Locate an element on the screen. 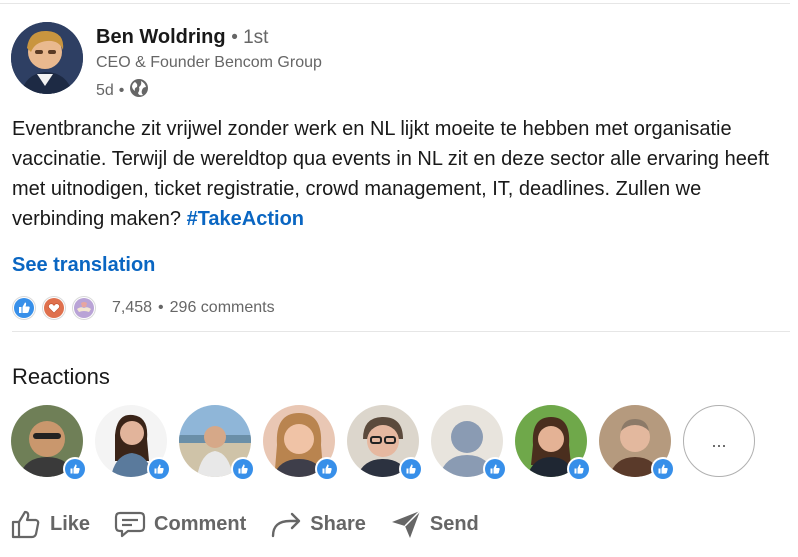 The height and width of the screenshot is (557, 798). post-age: 5d is located at coordinates (105, 90).